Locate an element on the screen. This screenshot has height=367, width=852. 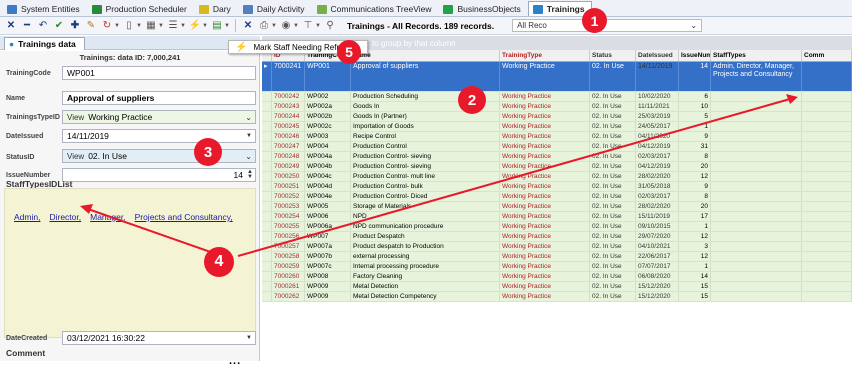
minus-icon: ━ is located at coordinates (27, 26).